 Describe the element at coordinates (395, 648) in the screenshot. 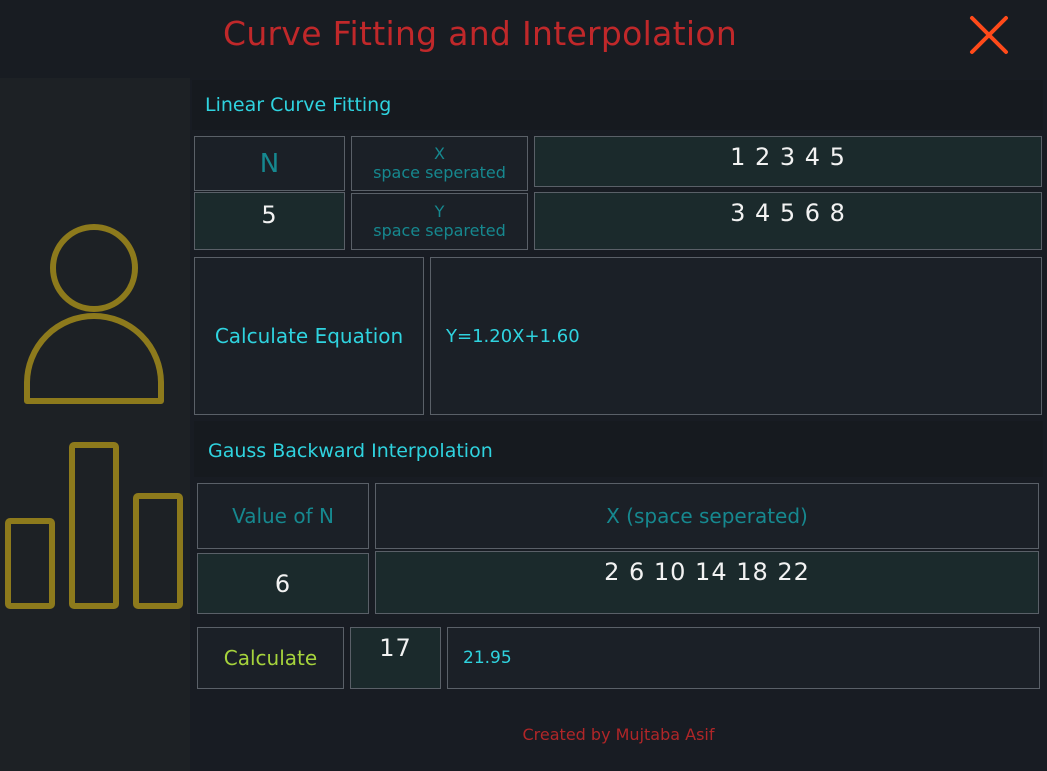

I see `interpolation-point-value: 17` at that location.